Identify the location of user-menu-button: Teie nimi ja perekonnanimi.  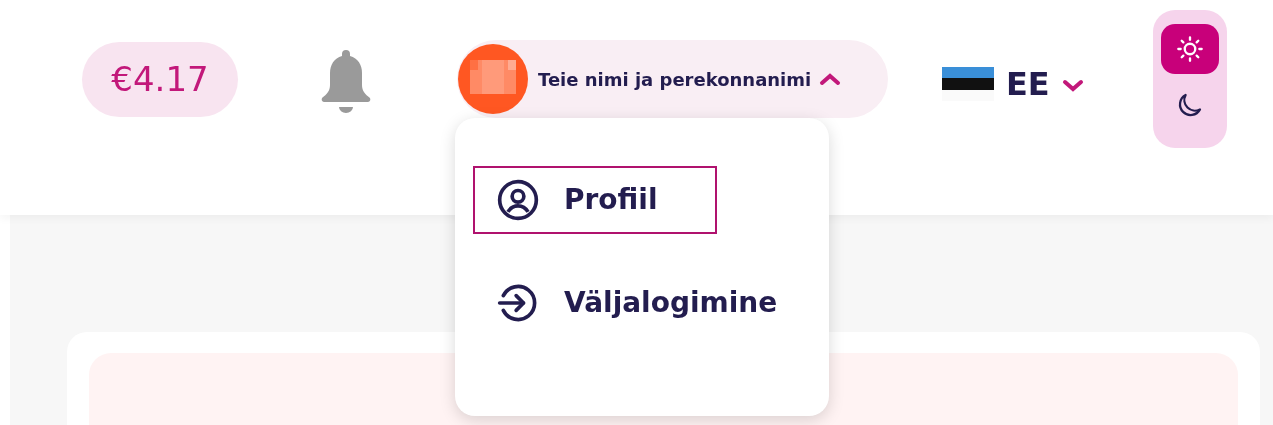
(672, 79).